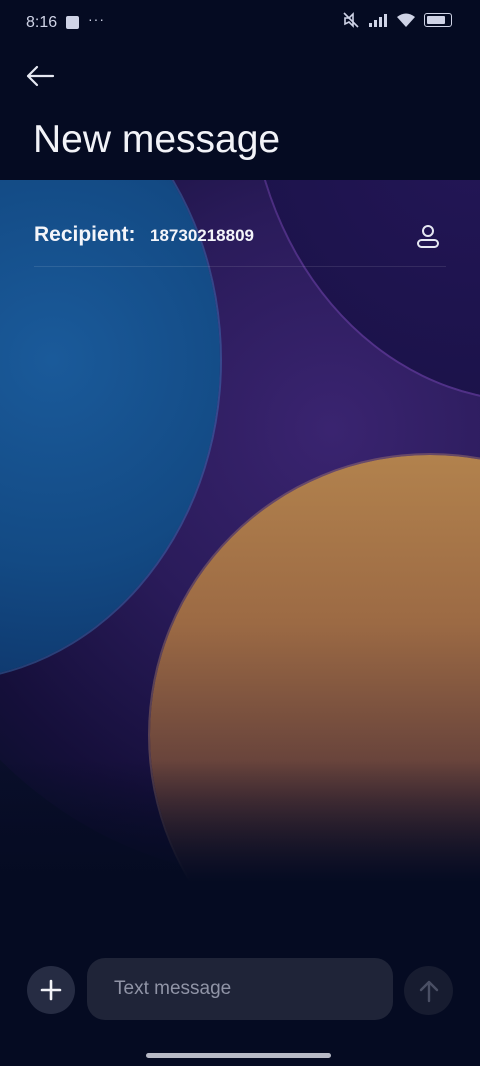  What do you see at coordinates (238, 1055) in the screenshot?
I see `home-indicator` at bounding box center [238, 1055].